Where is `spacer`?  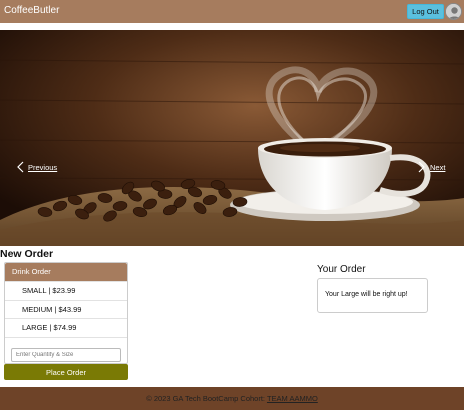
spacer is located at coordinates (232, 26).